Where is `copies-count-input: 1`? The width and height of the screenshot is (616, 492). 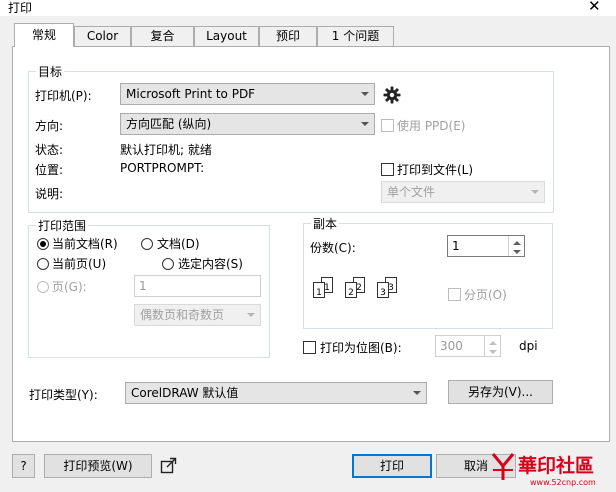 copies-count-input: 1 is located at coordinates (486, 246).